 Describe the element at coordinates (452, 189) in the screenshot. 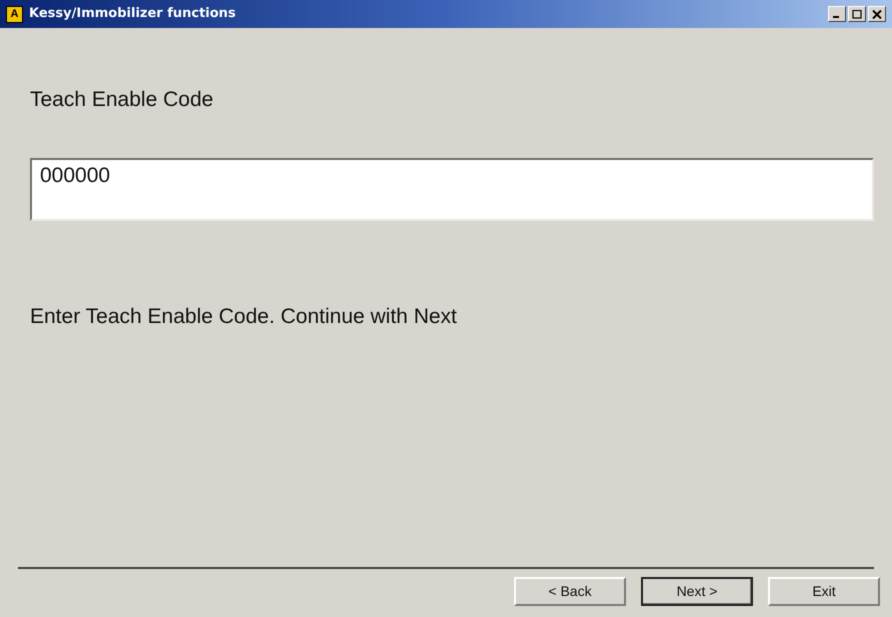

I see `code-input-field: 000000` at that location.